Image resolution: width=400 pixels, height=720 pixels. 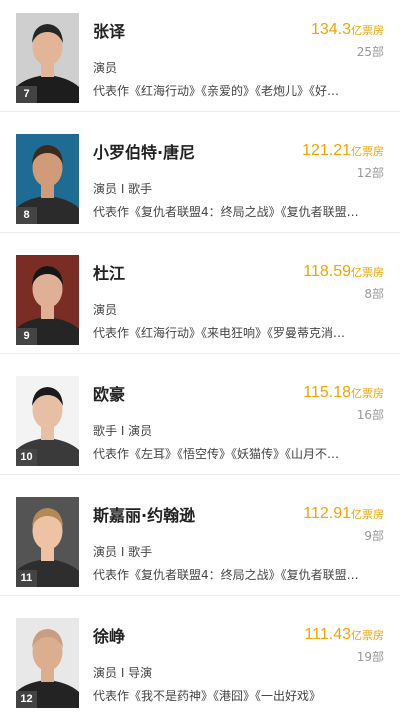 I want to click on star-roles: 演员 I 导演, so click(x=123, y=673).